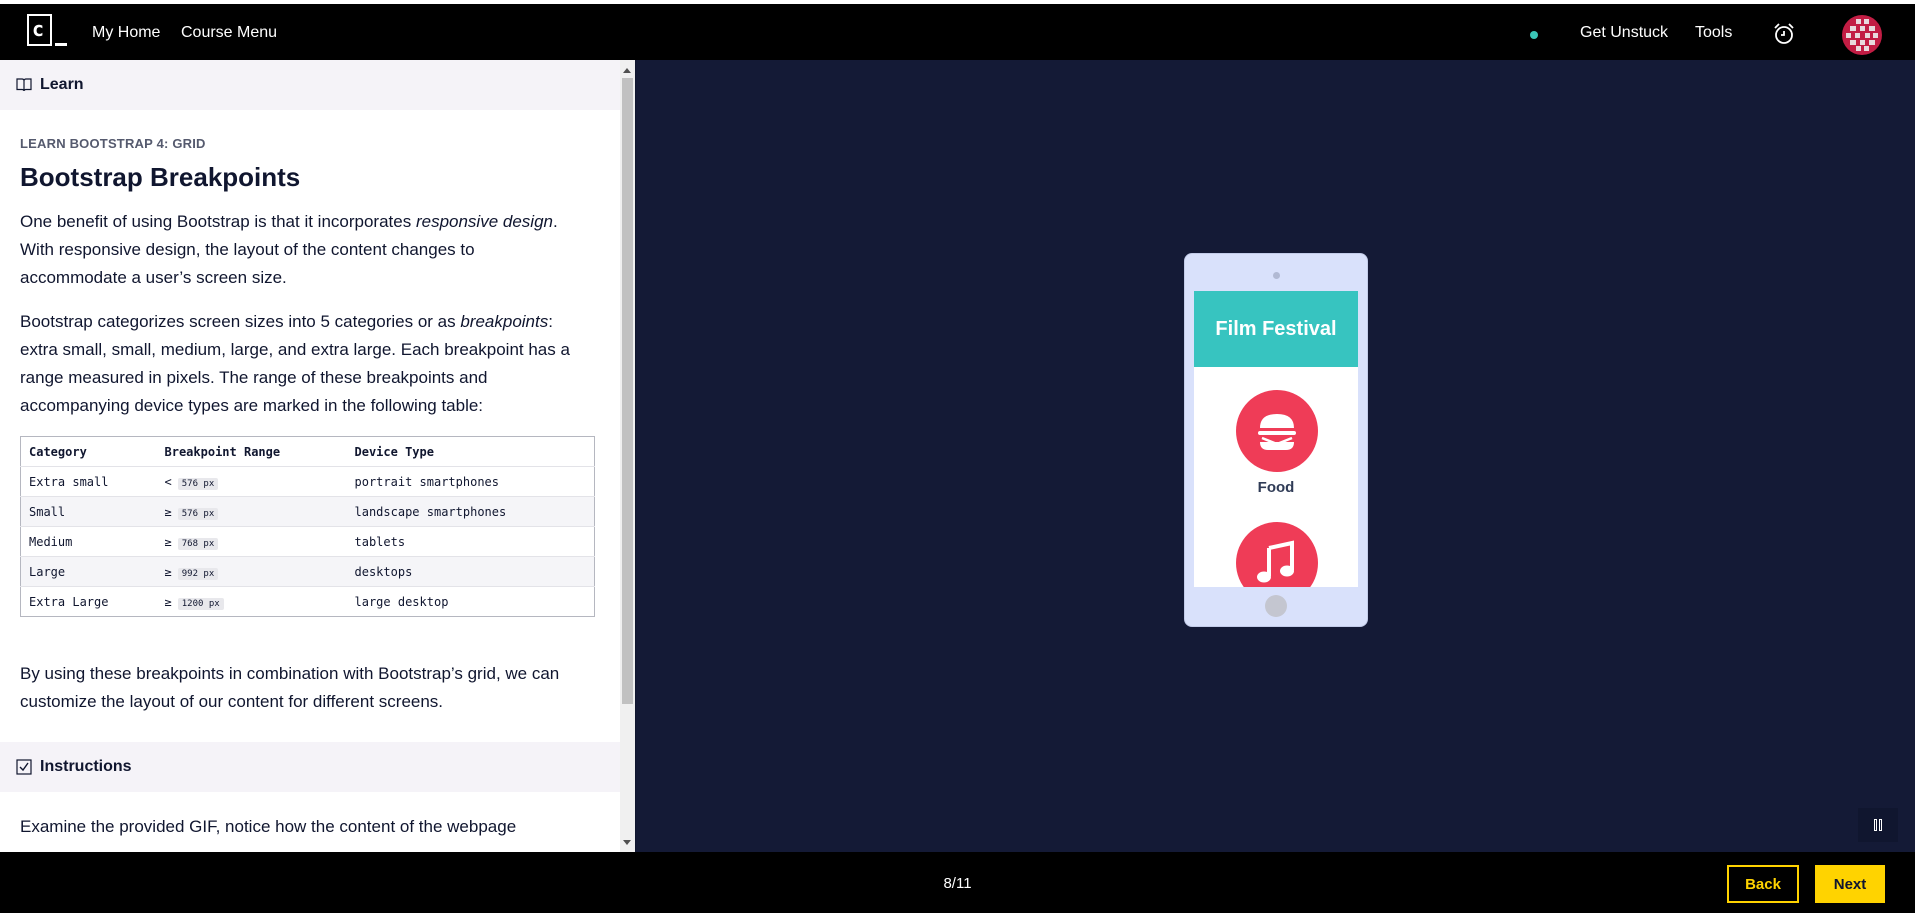 This screenshot has height=917, width=1915. I want to click on checkbox-icon, so click(24, 767).